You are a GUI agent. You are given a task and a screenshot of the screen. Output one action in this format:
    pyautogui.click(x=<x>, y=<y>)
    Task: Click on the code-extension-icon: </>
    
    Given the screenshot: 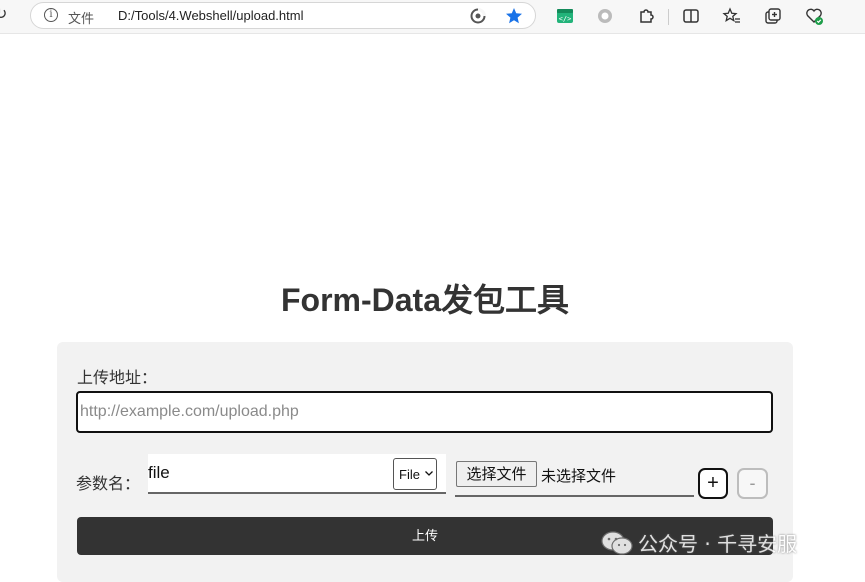 What is the action you would take?
    pyautogui.click(x=565, y=16)
    